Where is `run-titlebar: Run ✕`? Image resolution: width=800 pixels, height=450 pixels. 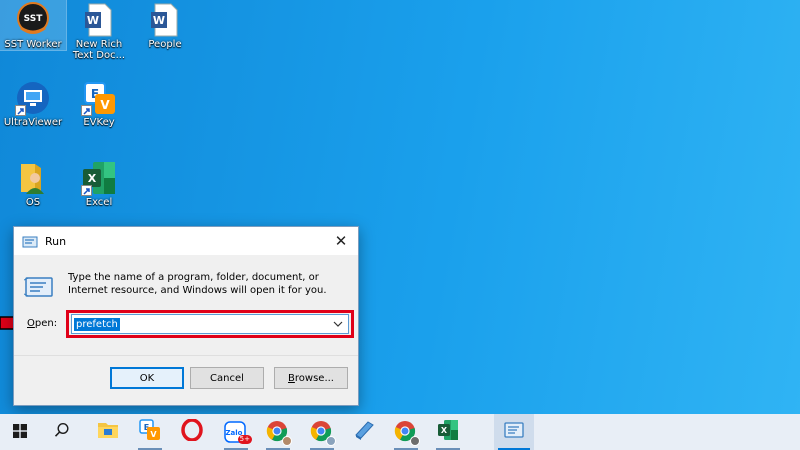 run-titlebar: Run ✕ is located at coordinates (186, 241).